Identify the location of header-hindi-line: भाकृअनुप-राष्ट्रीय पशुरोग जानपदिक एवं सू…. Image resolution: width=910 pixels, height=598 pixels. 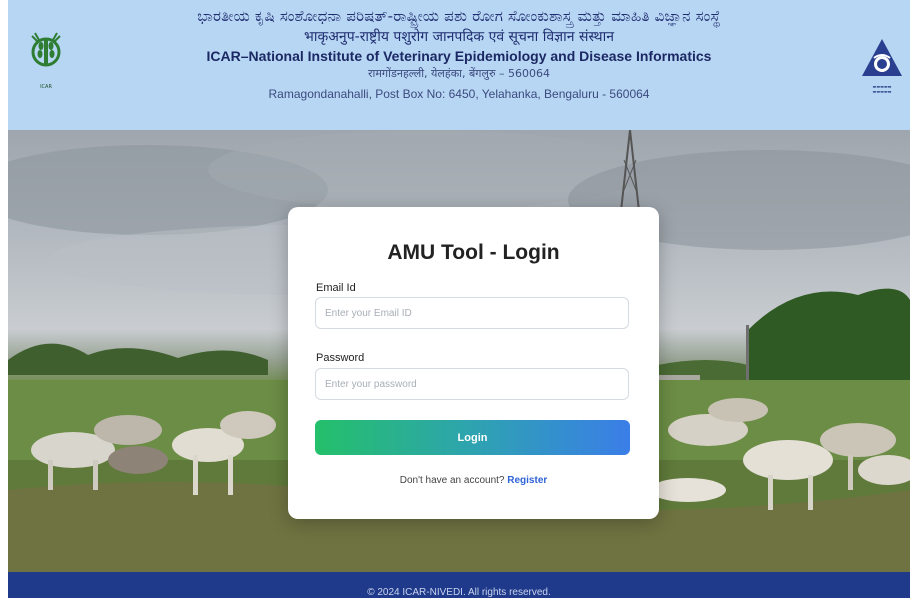
(459, 37).